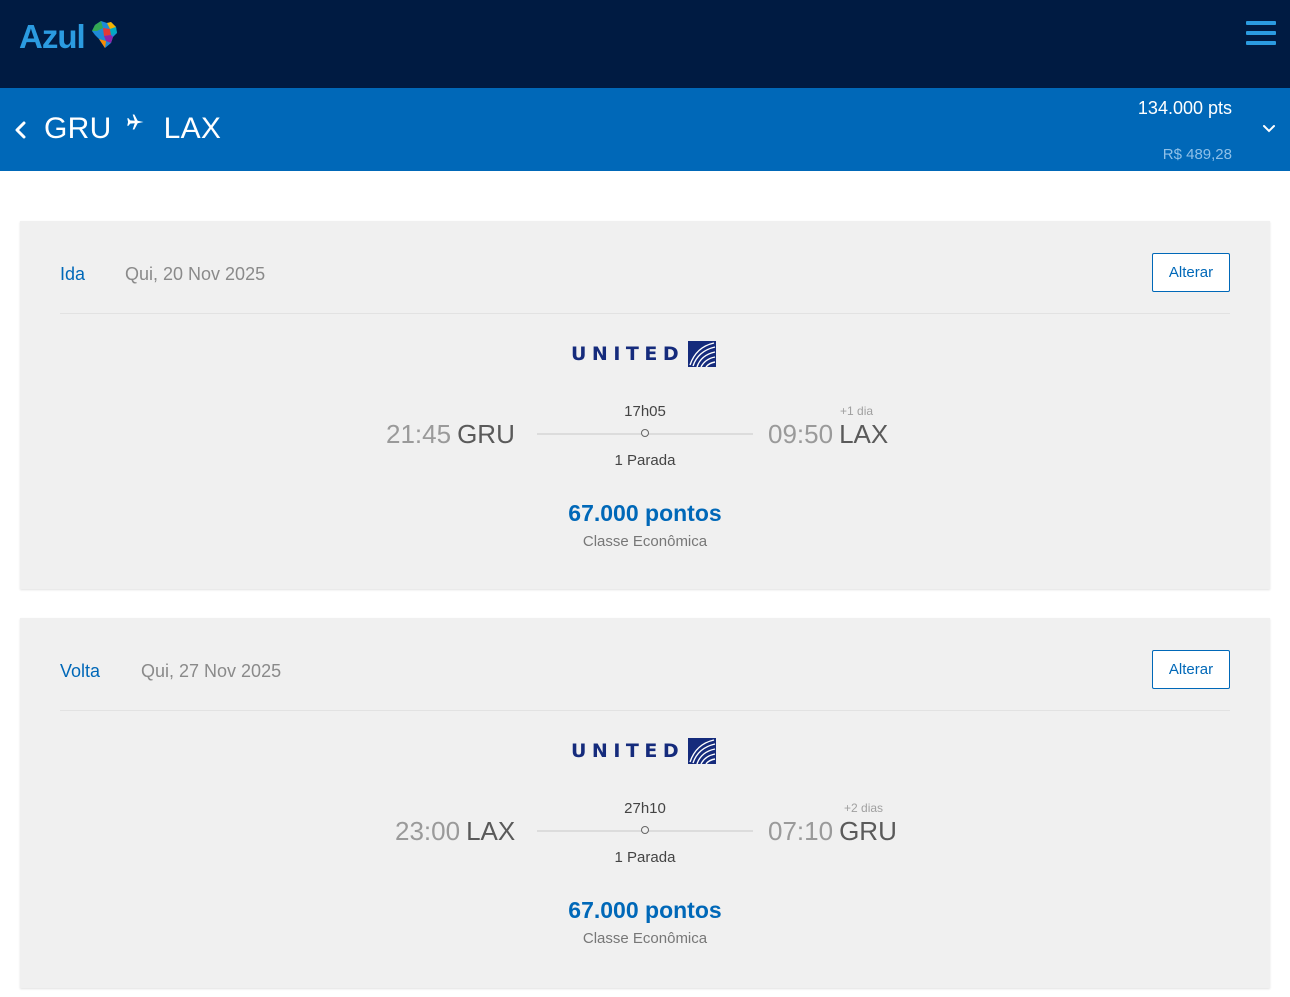  I want to click on leg-date: Qui, 20 Nov 2025, so click(195, 274).